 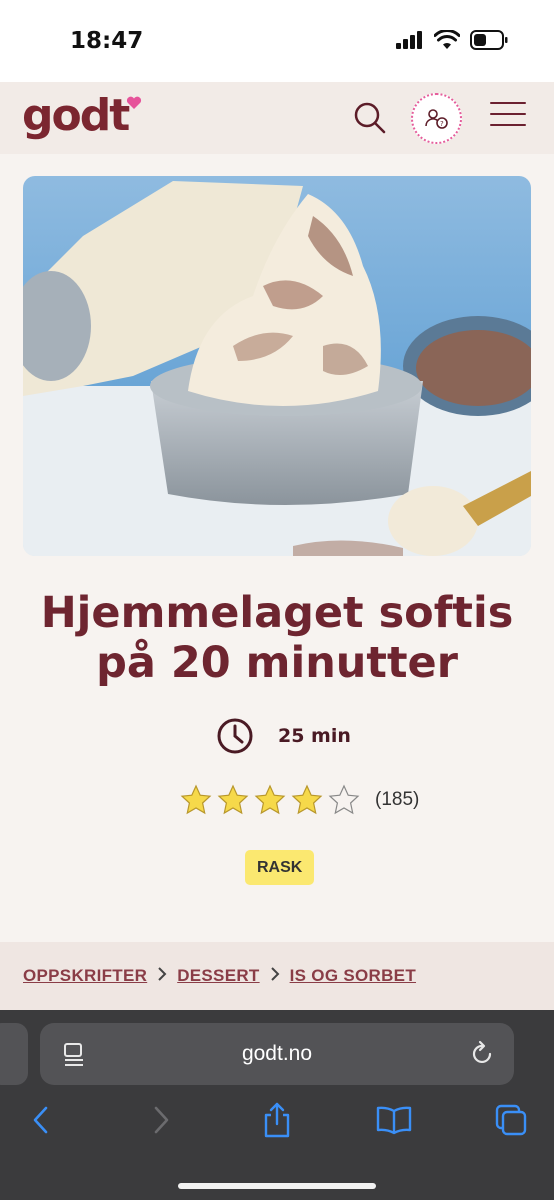 I want to click on bookmarks-button, so click(x=394, y=1120).